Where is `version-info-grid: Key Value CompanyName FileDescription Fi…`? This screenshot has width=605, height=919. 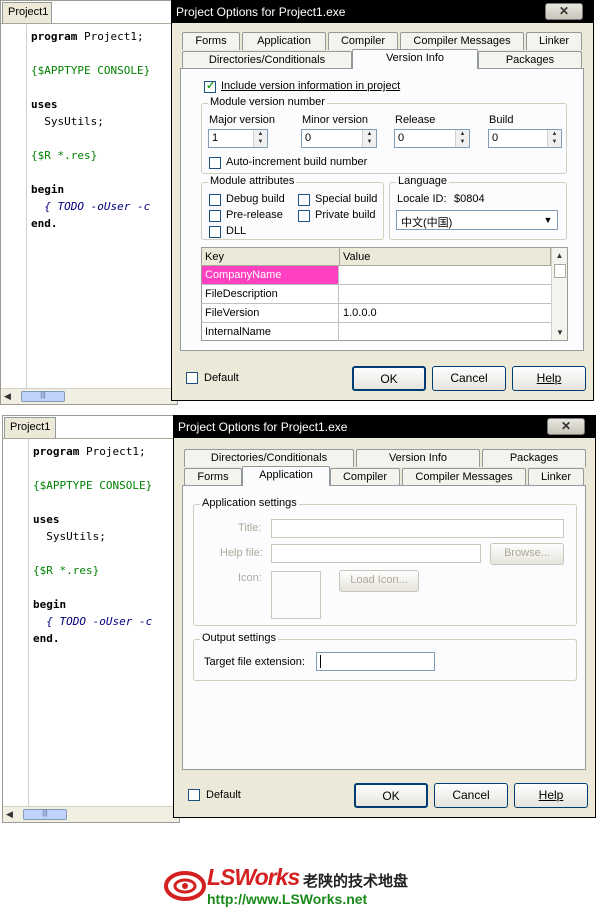
version-info-grid: Key Value CompanyName FileDescription Fi… is located at coordinates (384, 294).